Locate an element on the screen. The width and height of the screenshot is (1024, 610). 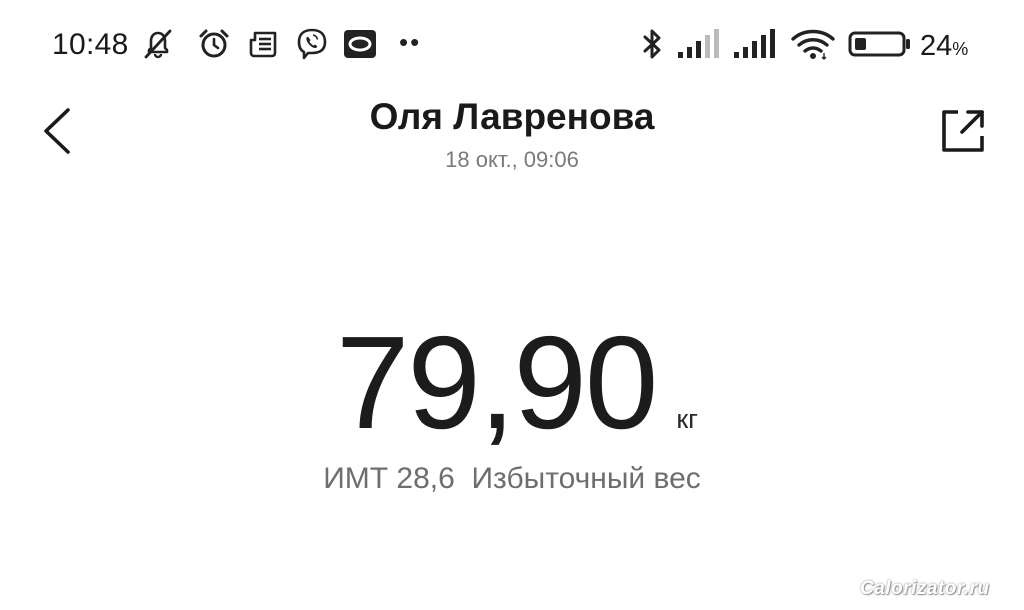
bmi-status: Избыточный вес is located at coordinates (586, 478).